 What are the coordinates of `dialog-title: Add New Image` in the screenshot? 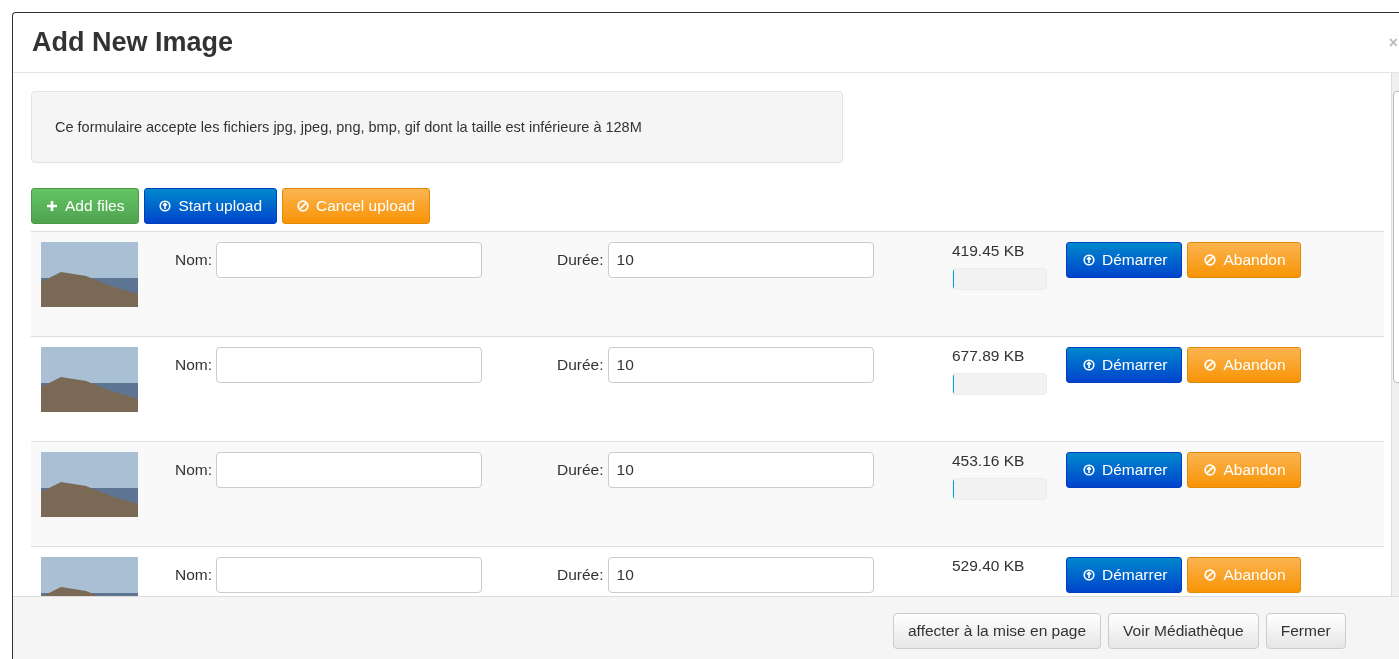 It's located at (133, 42).